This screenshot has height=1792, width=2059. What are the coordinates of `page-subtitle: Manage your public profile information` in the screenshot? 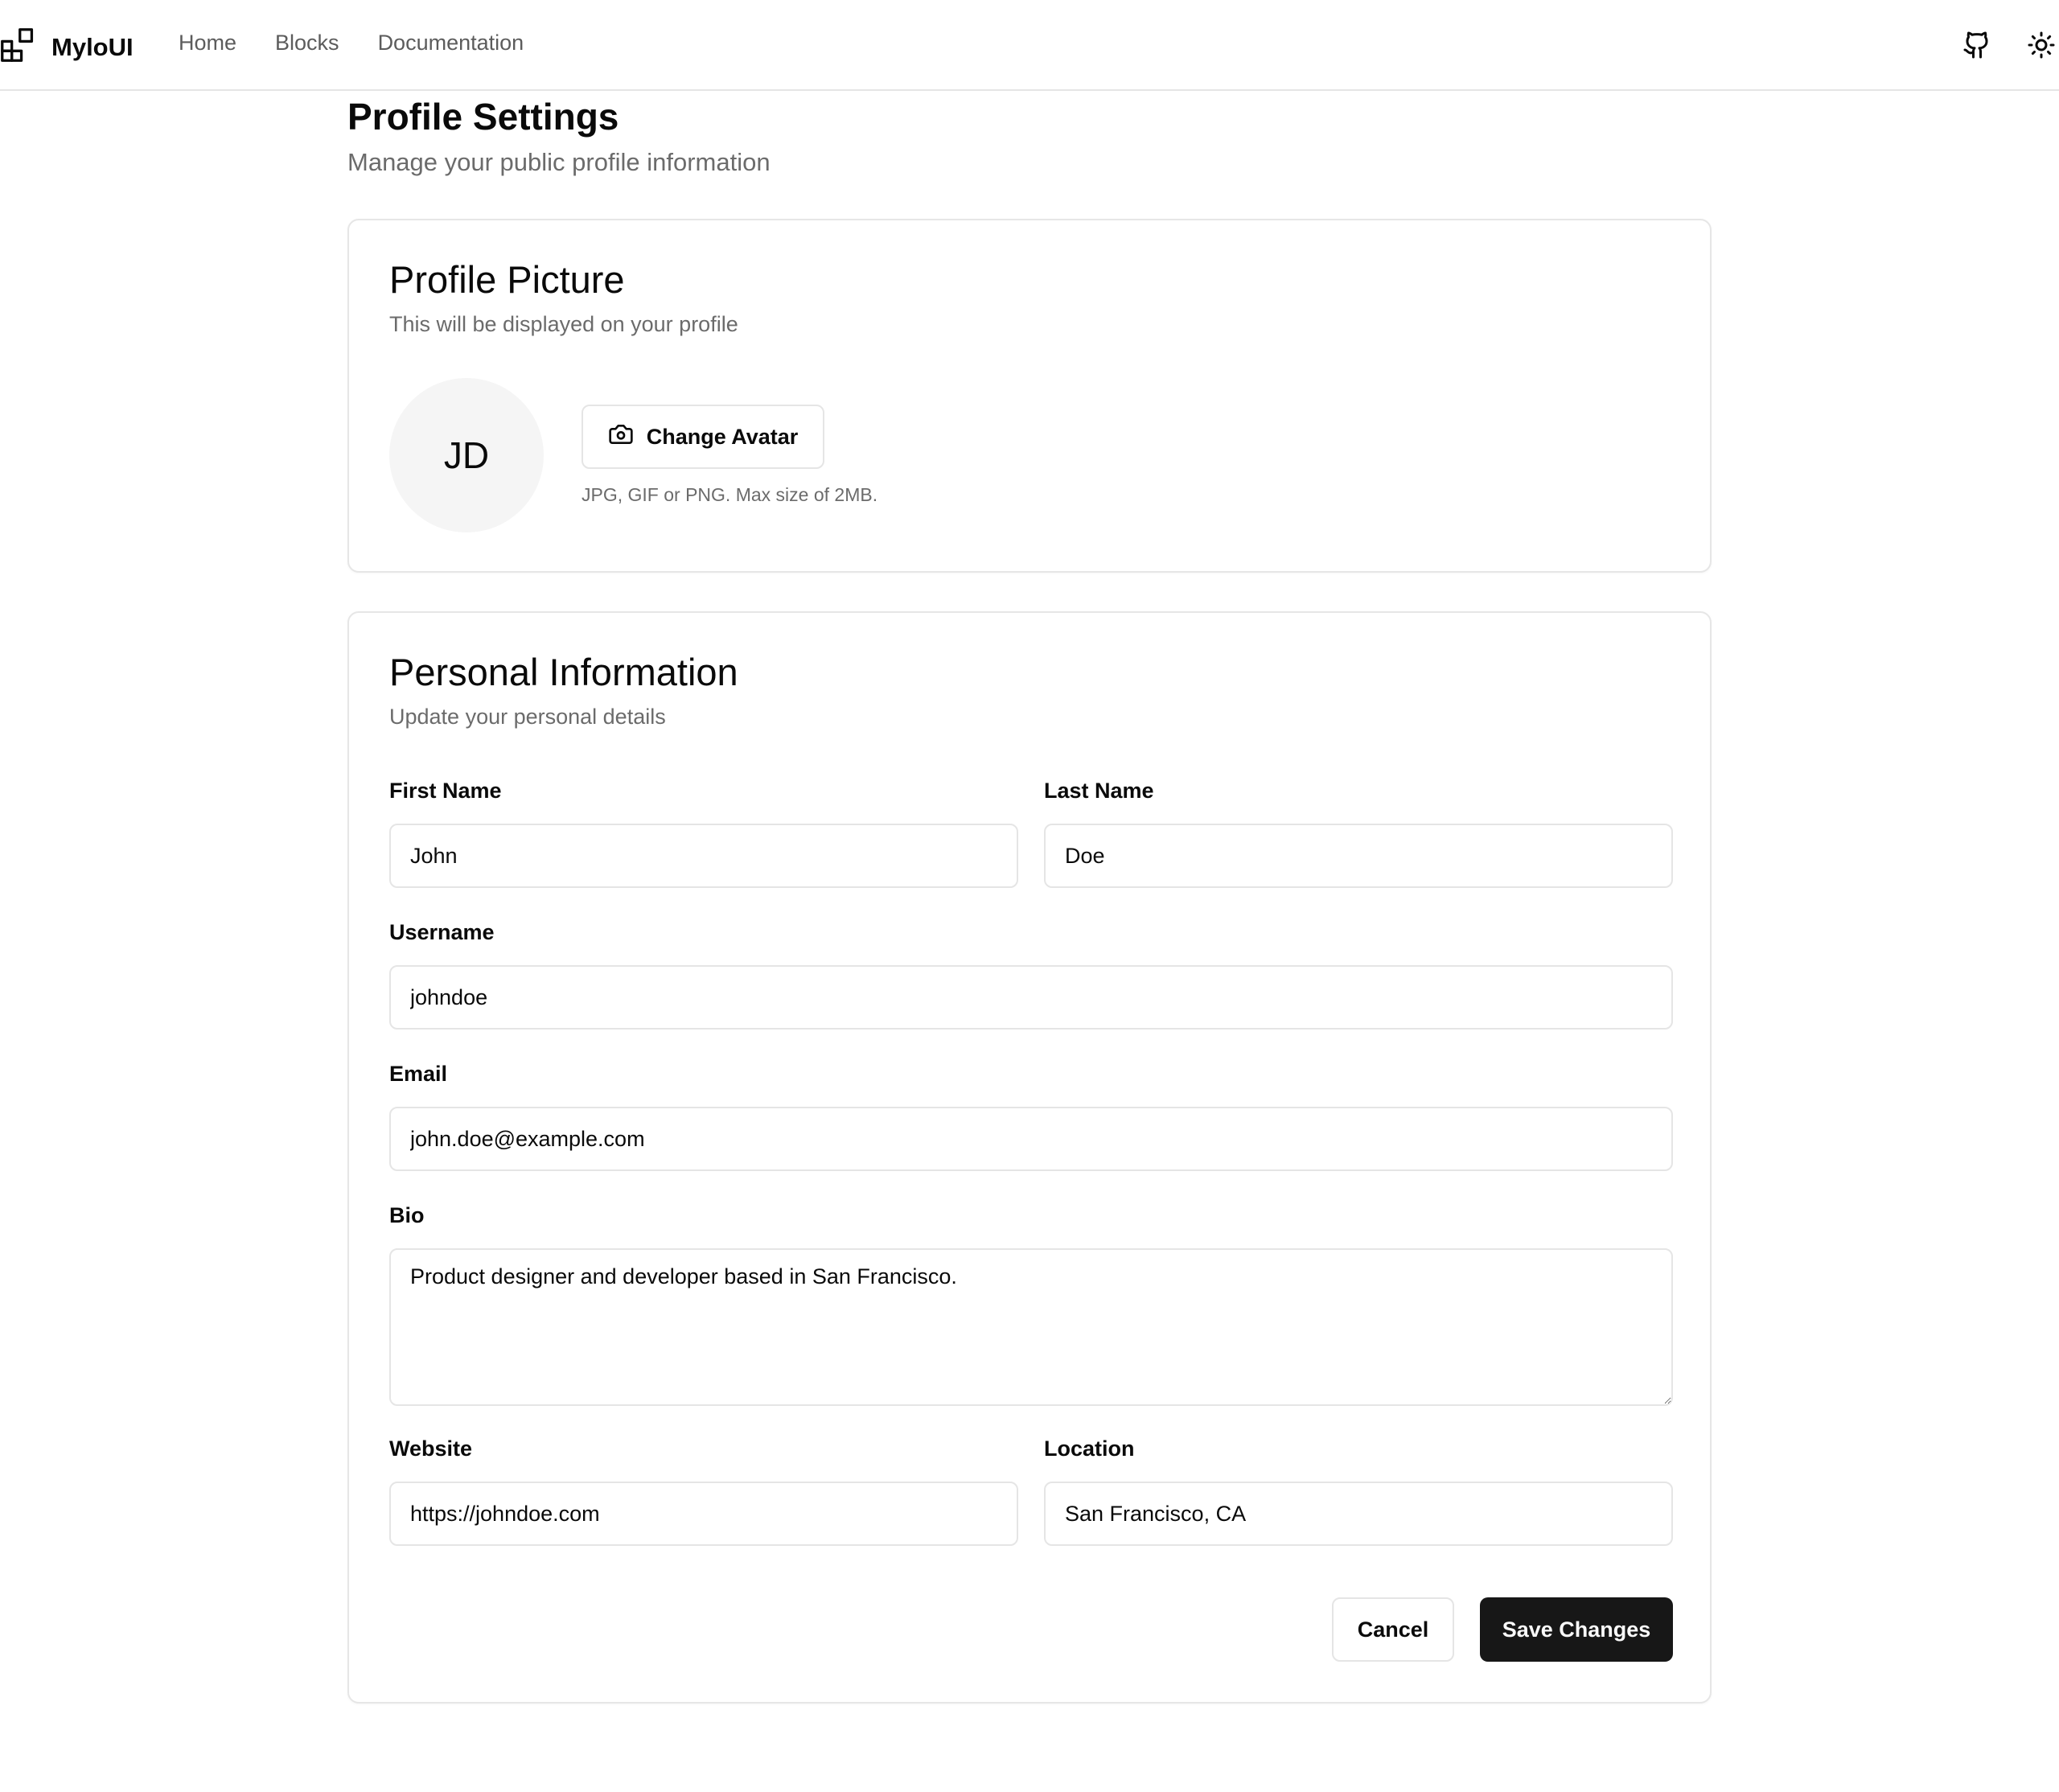 It's located at (559, 162).